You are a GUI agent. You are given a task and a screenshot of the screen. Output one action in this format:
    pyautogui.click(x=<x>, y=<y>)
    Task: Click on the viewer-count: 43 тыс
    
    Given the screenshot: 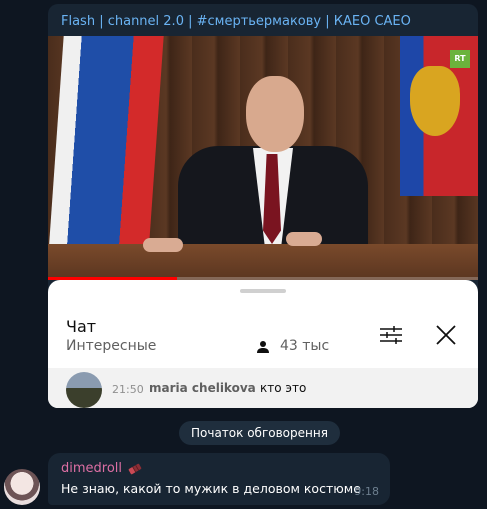 What is the action you would take?
    pyautogui.click(x=305, y=346)
    